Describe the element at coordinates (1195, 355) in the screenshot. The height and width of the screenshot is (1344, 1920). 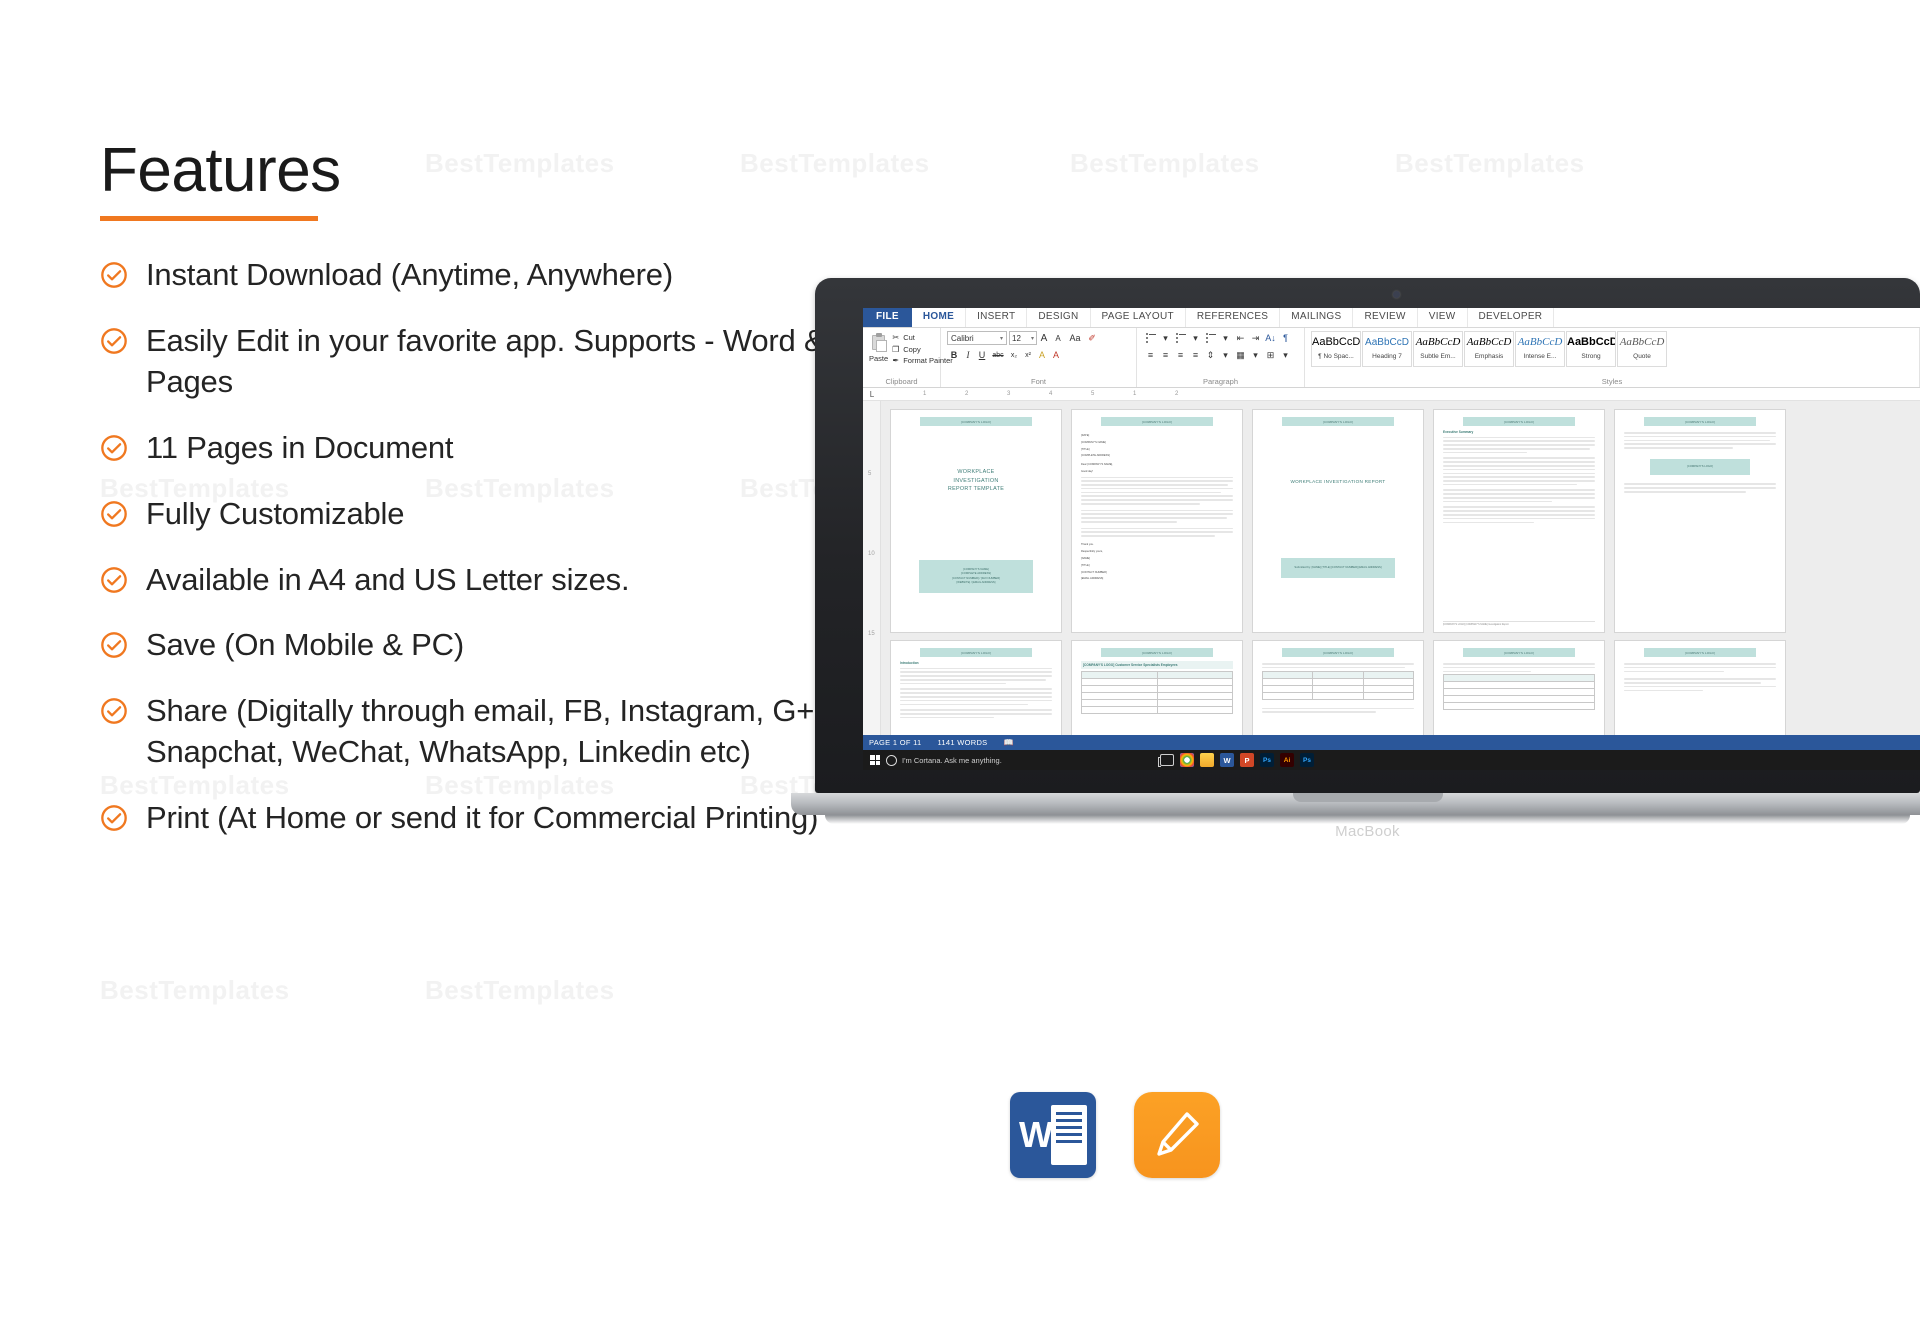
I see `justify-icon: ≡` at that location.